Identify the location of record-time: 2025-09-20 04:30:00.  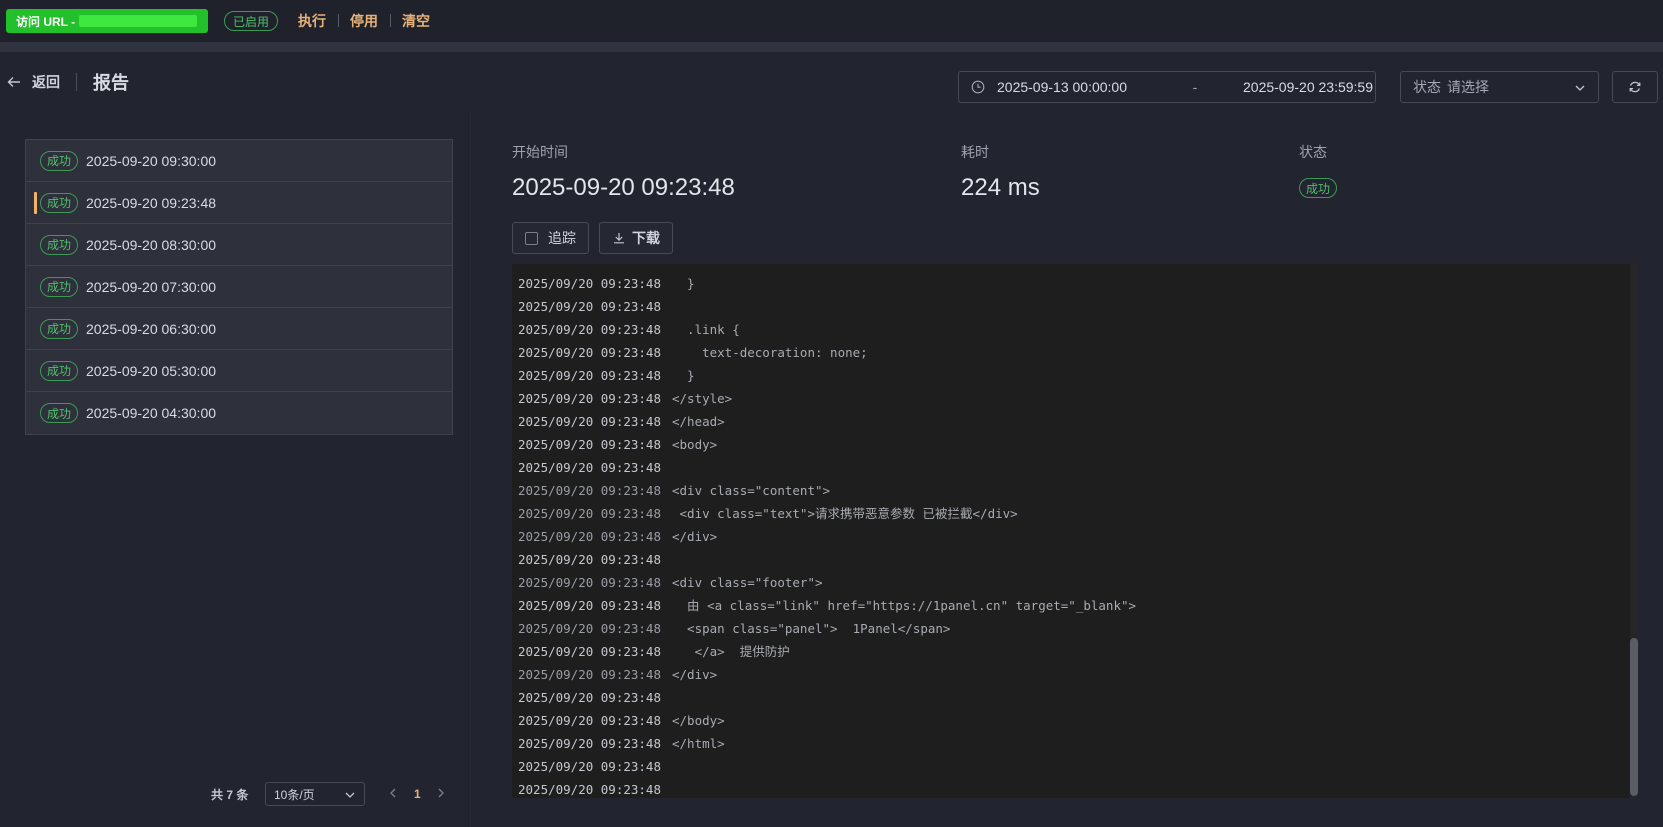
(151, 413).